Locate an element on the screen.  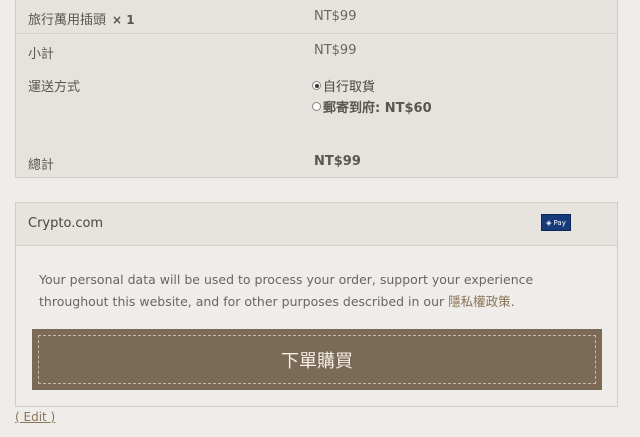
crypto-logo-icon: ◈ is located at coordinates (549, 222).